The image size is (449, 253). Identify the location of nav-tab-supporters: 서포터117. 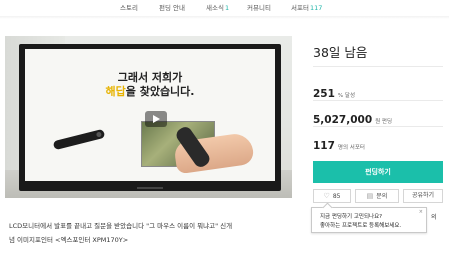
(306, 7).